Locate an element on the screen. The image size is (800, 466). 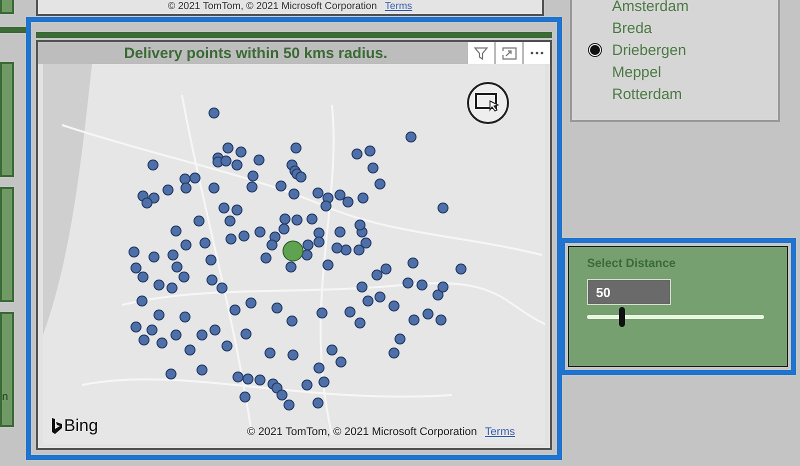
focus-mode-button is located at coordinates (509, 53).